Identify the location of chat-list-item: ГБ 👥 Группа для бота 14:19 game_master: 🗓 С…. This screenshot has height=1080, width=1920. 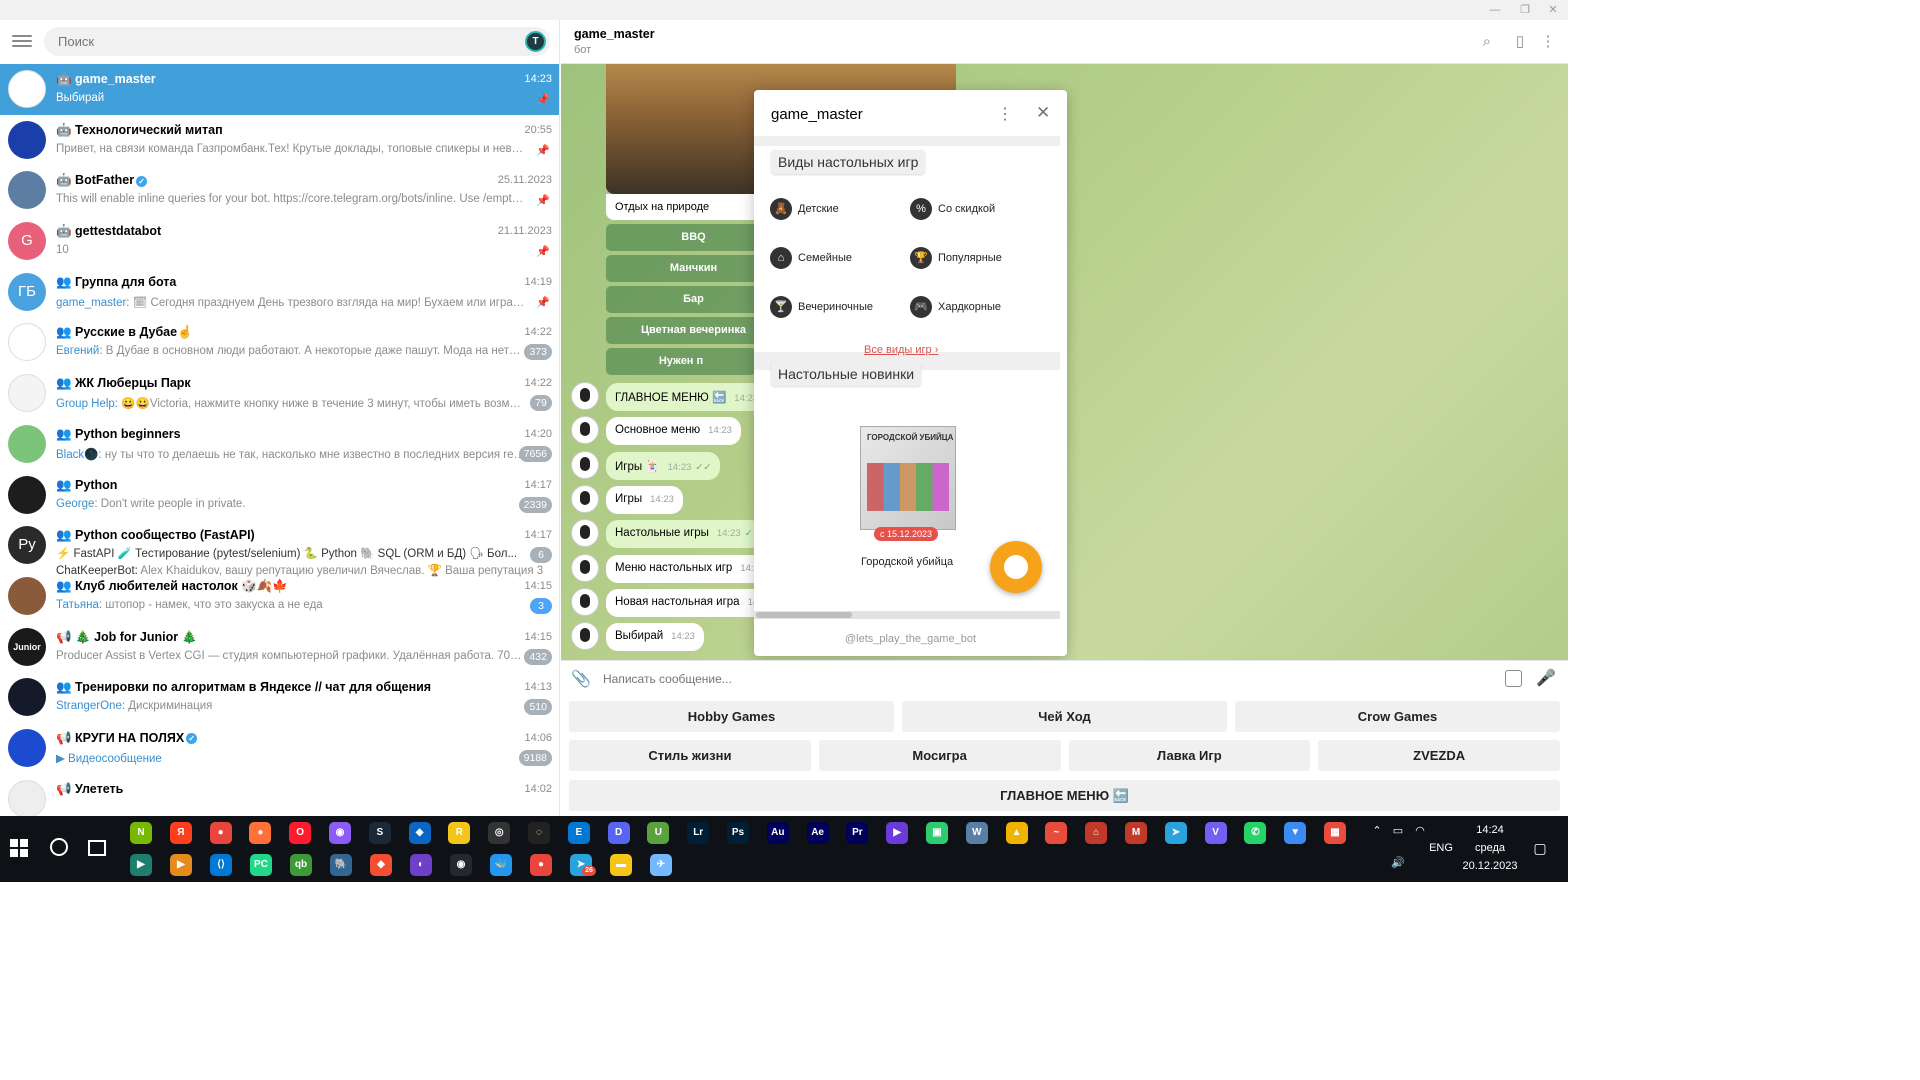
(279, 292).